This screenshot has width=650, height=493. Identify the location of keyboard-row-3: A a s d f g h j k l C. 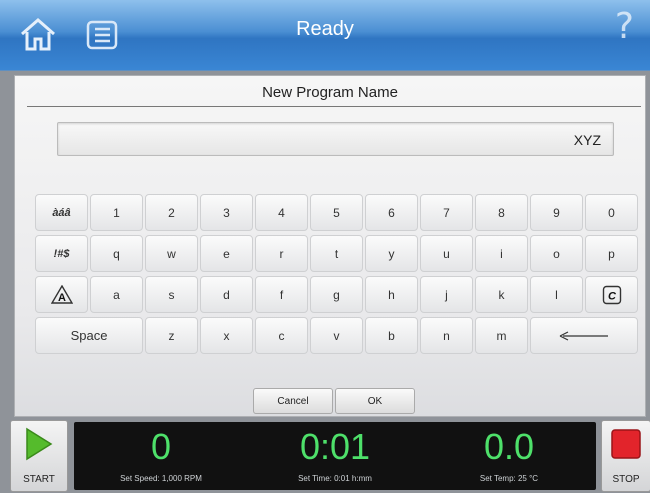
(336, 294).